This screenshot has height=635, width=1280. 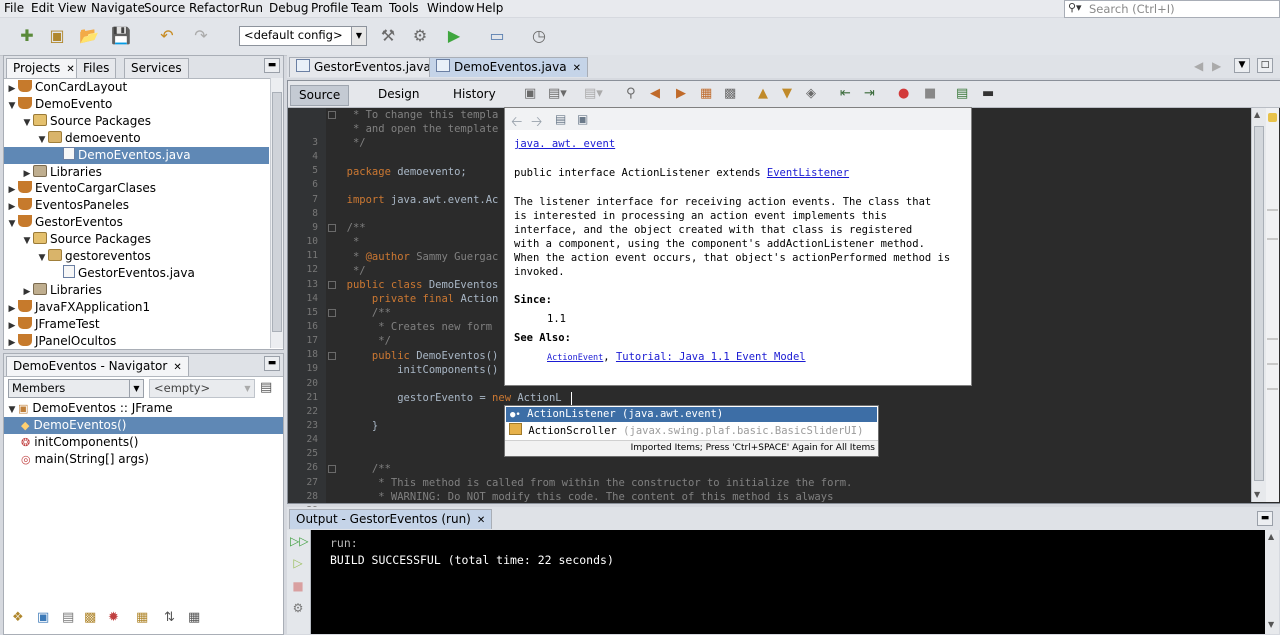 I want to click on filter-fields-icon: ❖, so click(x=18, y=617).